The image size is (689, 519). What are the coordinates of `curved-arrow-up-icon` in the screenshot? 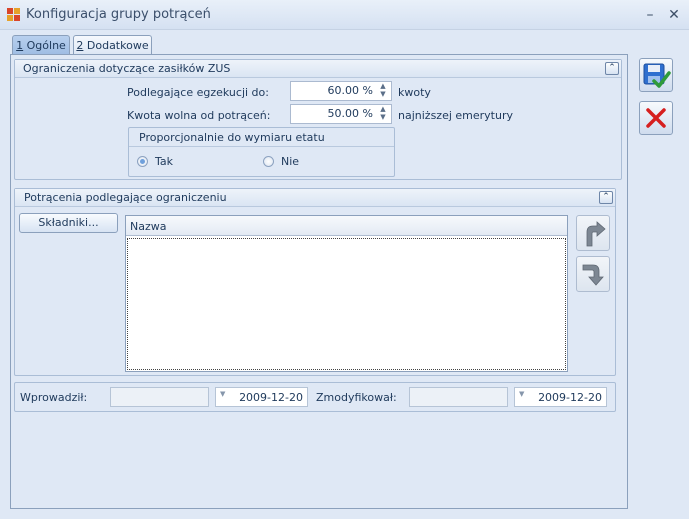 It's located at (596, 234).